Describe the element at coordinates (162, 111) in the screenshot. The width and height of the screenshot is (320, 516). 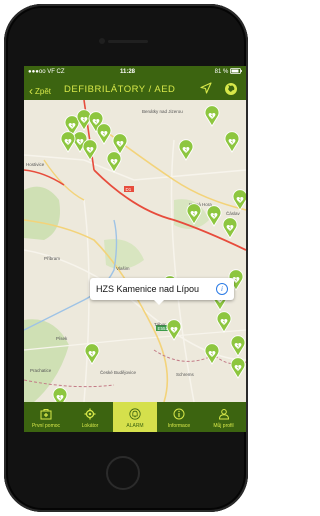
I see `place-label: Benátky nad Jizerou` at that location.